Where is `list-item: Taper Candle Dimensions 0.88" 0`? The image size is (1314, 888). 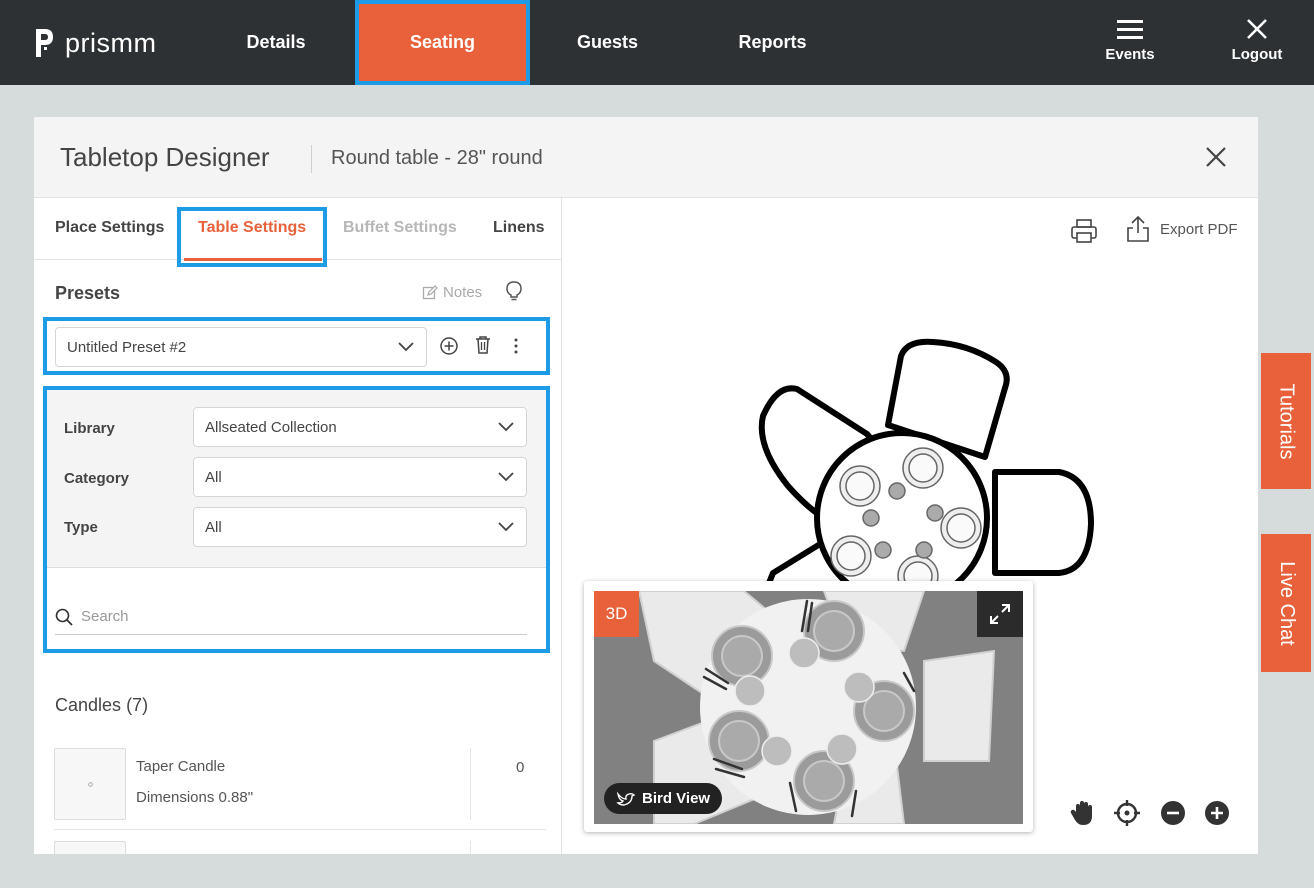
list-item: Taper Candle Dimensions 0.88" 0 is located at coordinates (300, 789).